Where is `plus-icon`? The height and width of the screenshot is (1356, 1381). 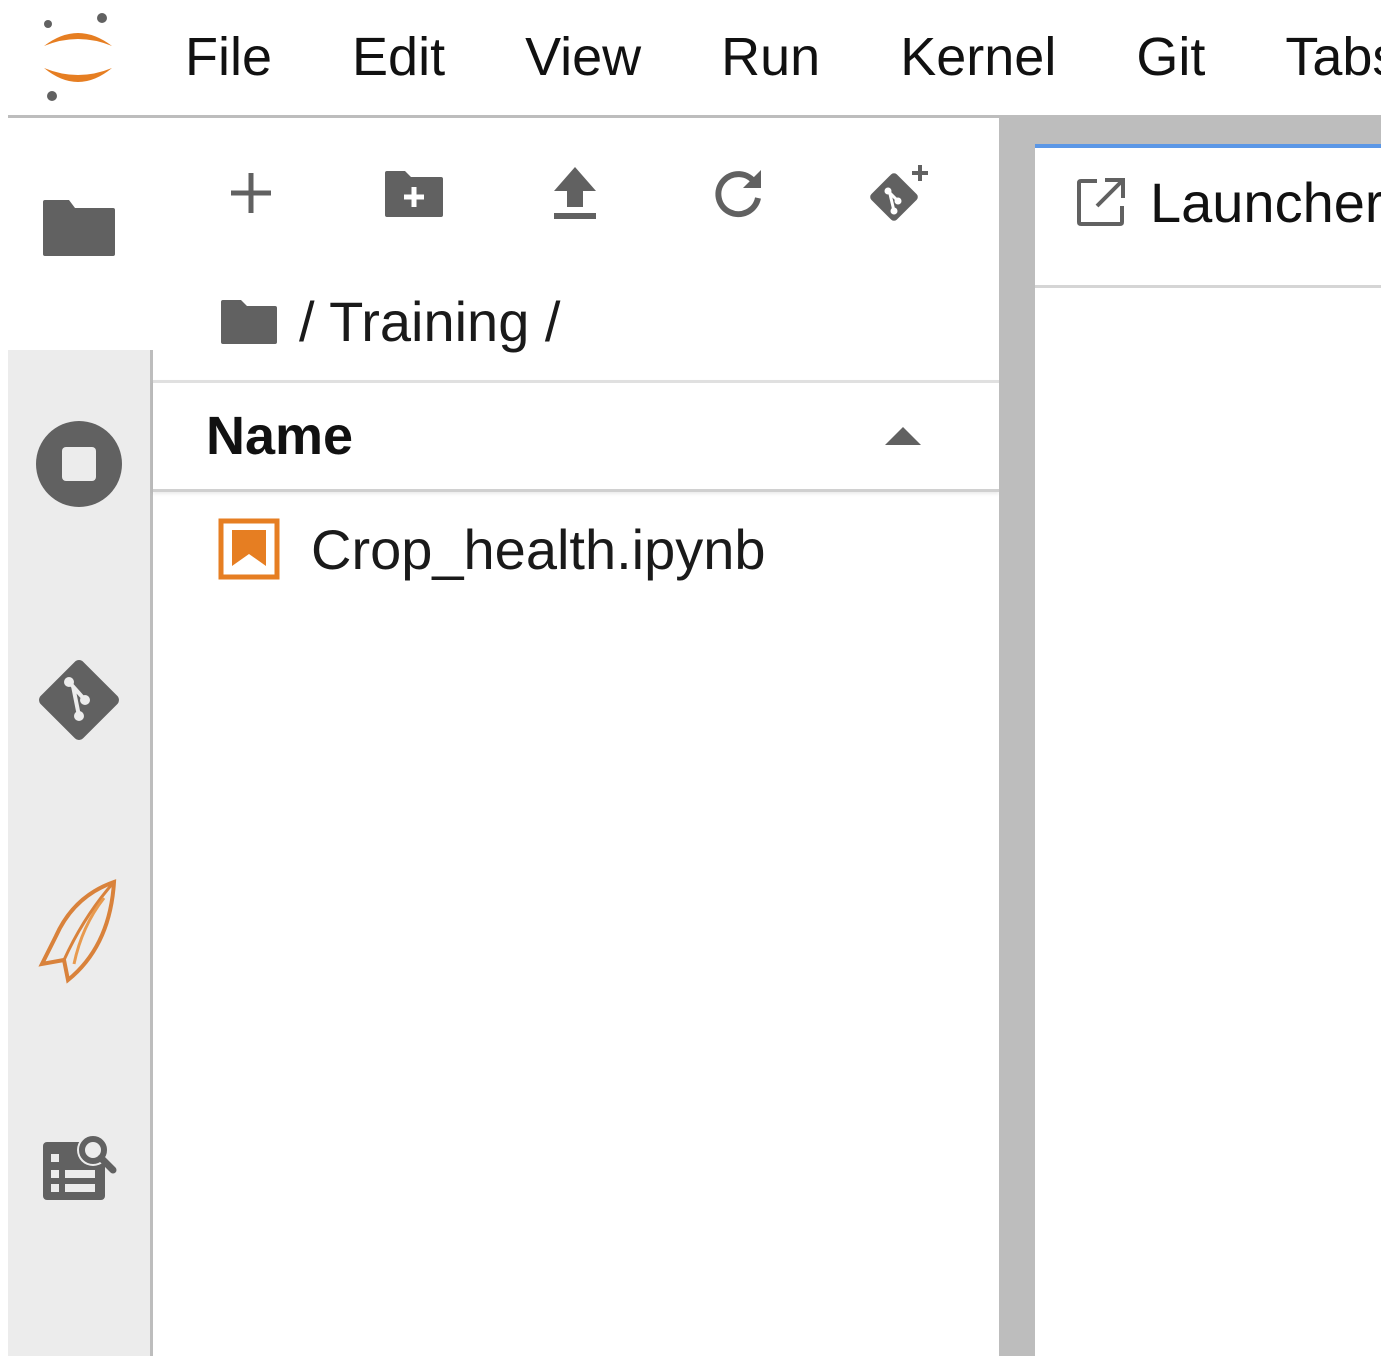
plus-icon is located at coordinates (251, 193).